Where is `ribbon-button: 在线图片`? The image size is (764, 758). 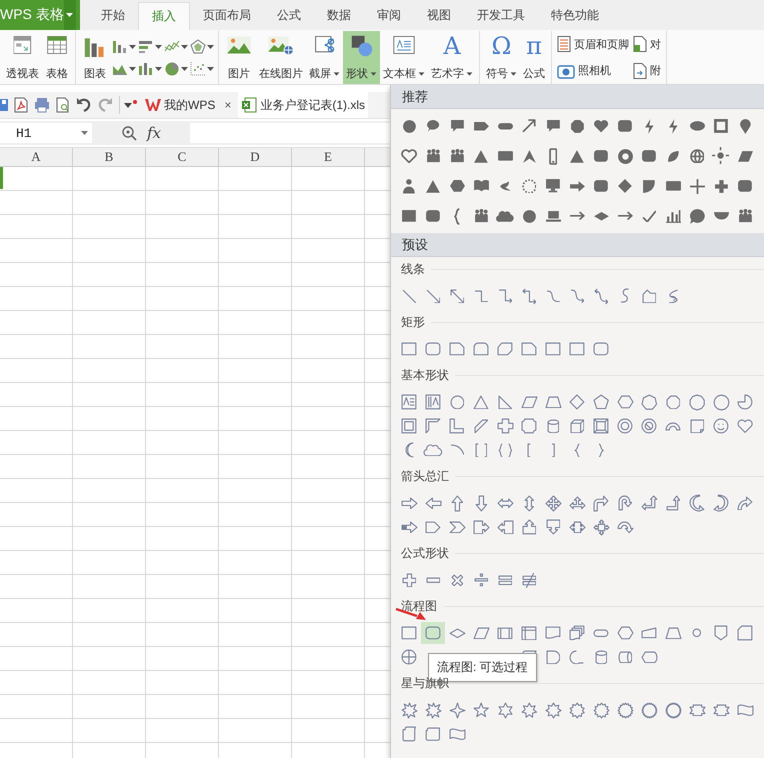 ribbon-button: 在线图片 is located at coordinates (281, 57).